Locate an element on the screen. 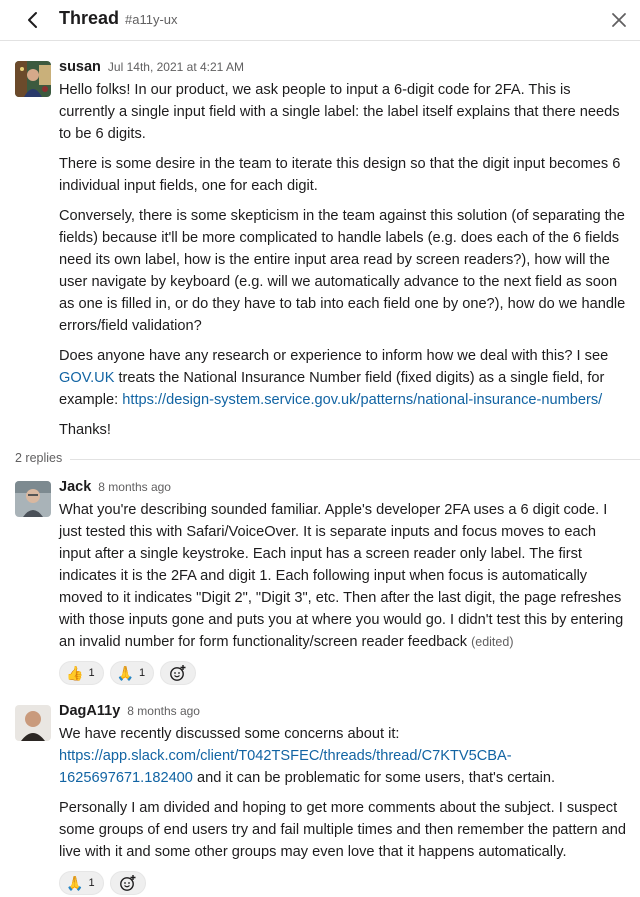  back-button is located at coordinates (33, 20).